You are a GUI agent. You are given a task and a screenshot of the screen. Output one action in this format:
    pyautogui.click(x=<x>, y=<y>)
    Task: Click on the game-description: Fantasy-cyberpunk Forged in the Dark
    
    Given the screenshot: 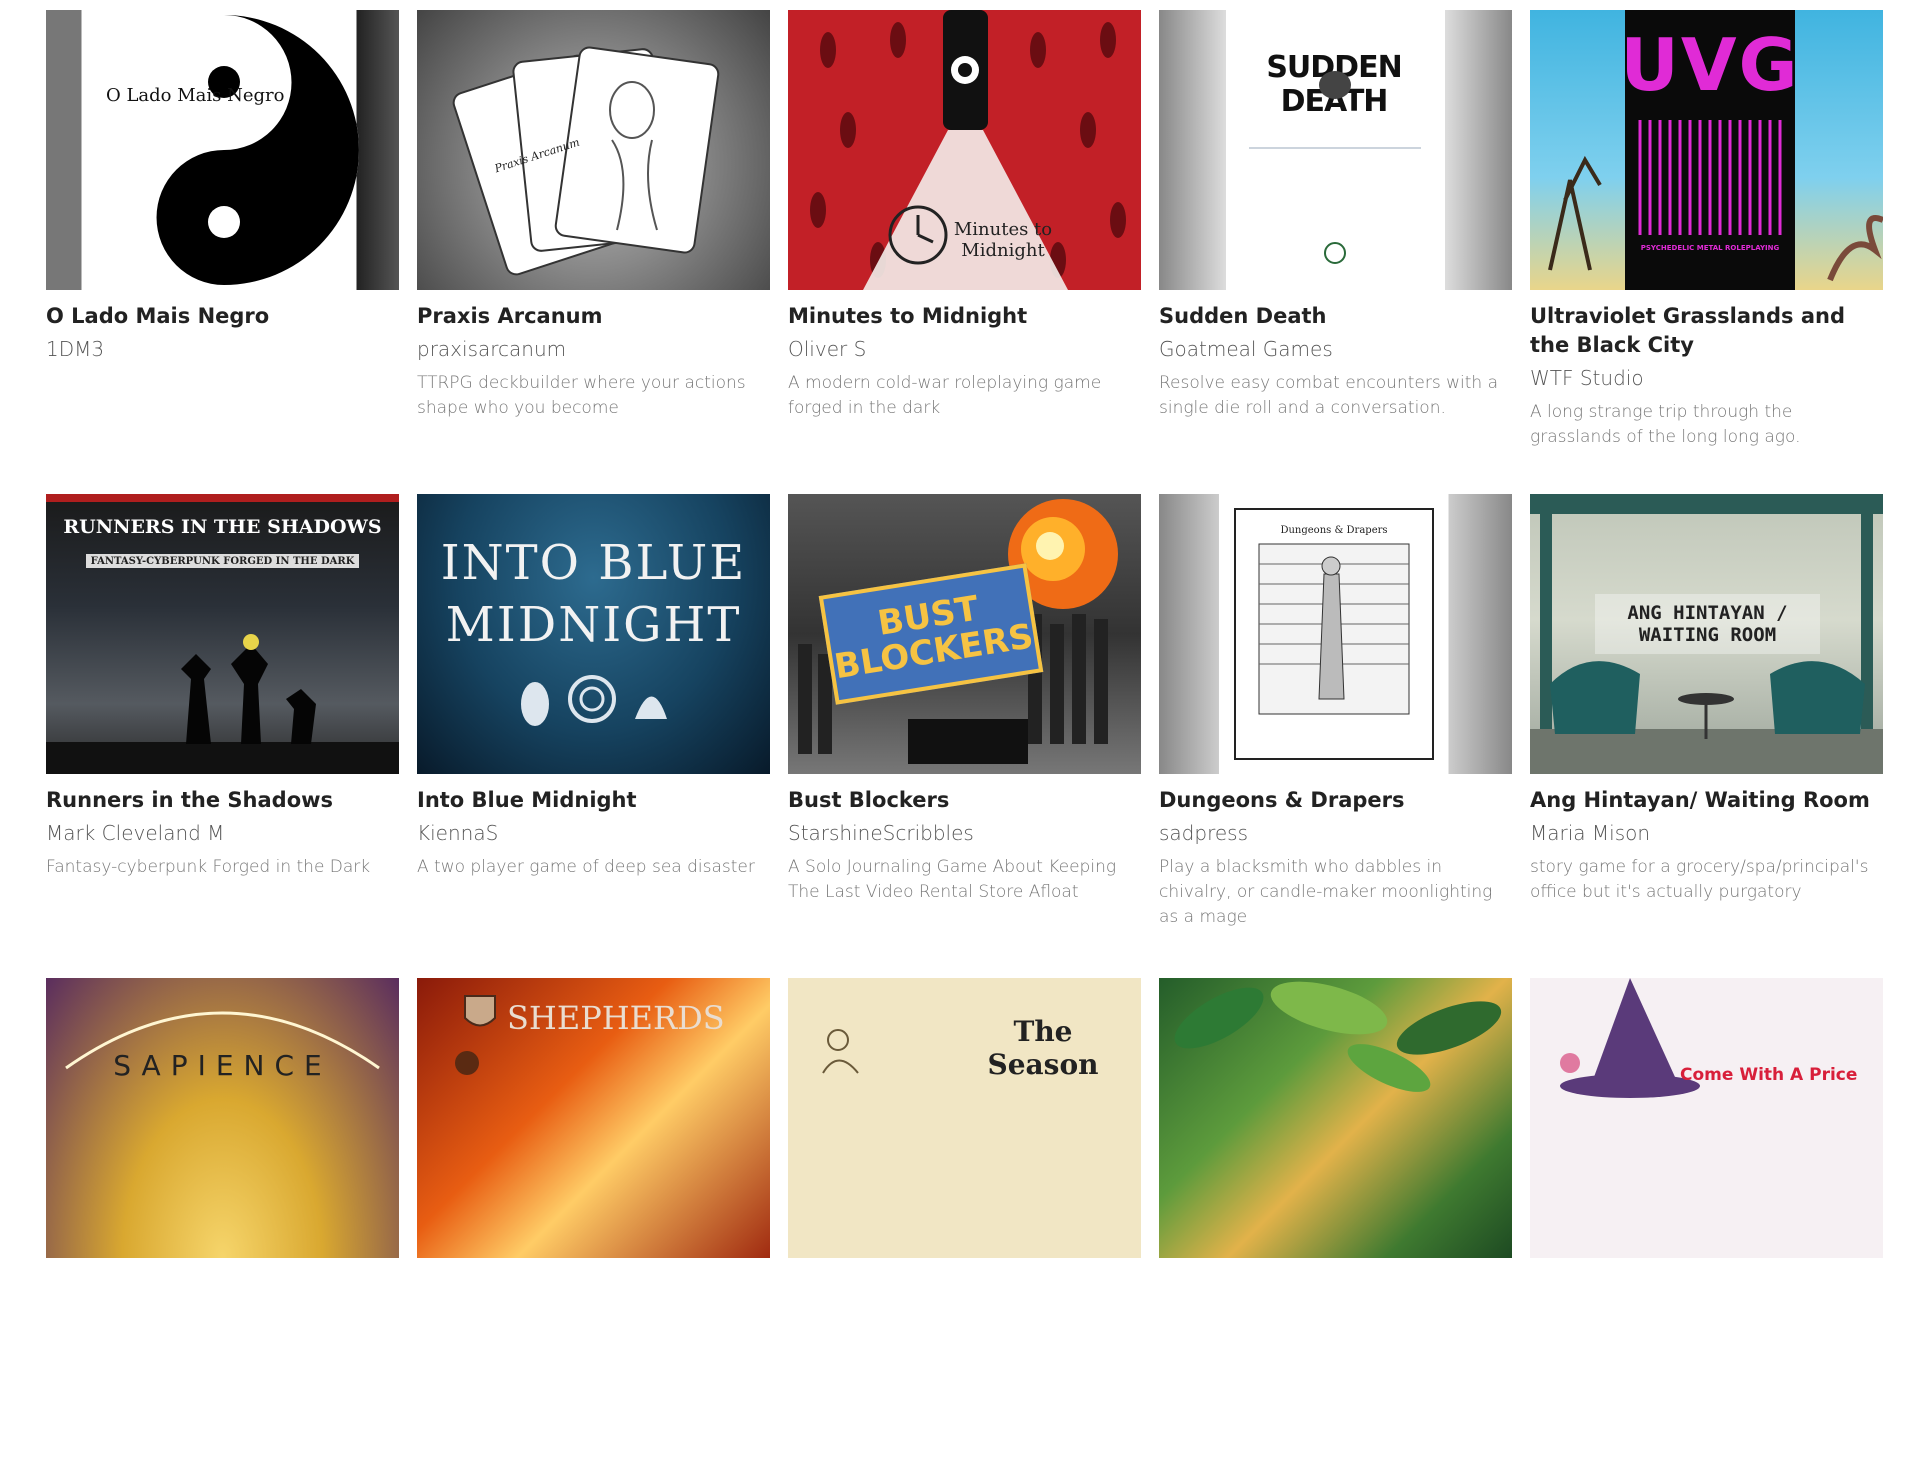 What is the action you would take?
    pyautogui.click(x=208, y=867)
    